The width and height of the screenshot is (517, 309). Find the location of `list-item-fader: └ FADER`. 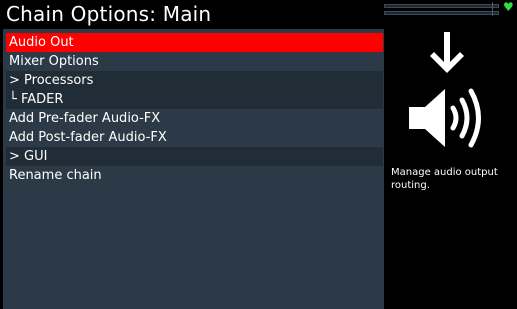

list-item-fader: └ FADER is located at coordinates (194, 99).